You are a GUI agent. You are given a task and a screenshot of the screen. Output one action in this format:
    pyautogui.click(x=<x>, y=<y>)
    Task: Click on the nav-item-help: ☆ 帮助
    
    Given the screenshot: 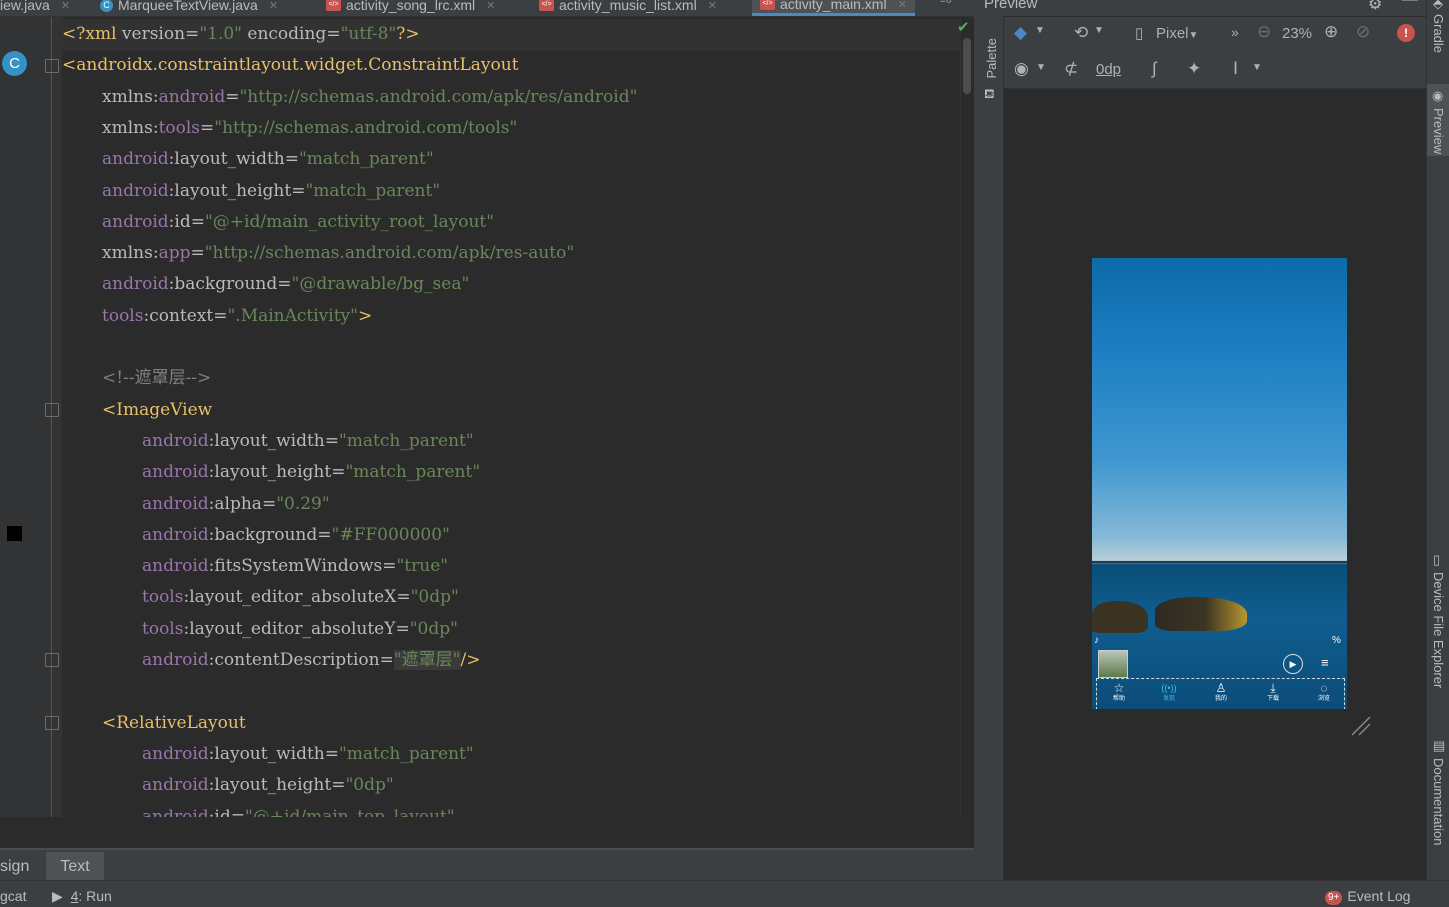 What is the action you would take?
    pyautogui.click(x=1119, y=692)
    